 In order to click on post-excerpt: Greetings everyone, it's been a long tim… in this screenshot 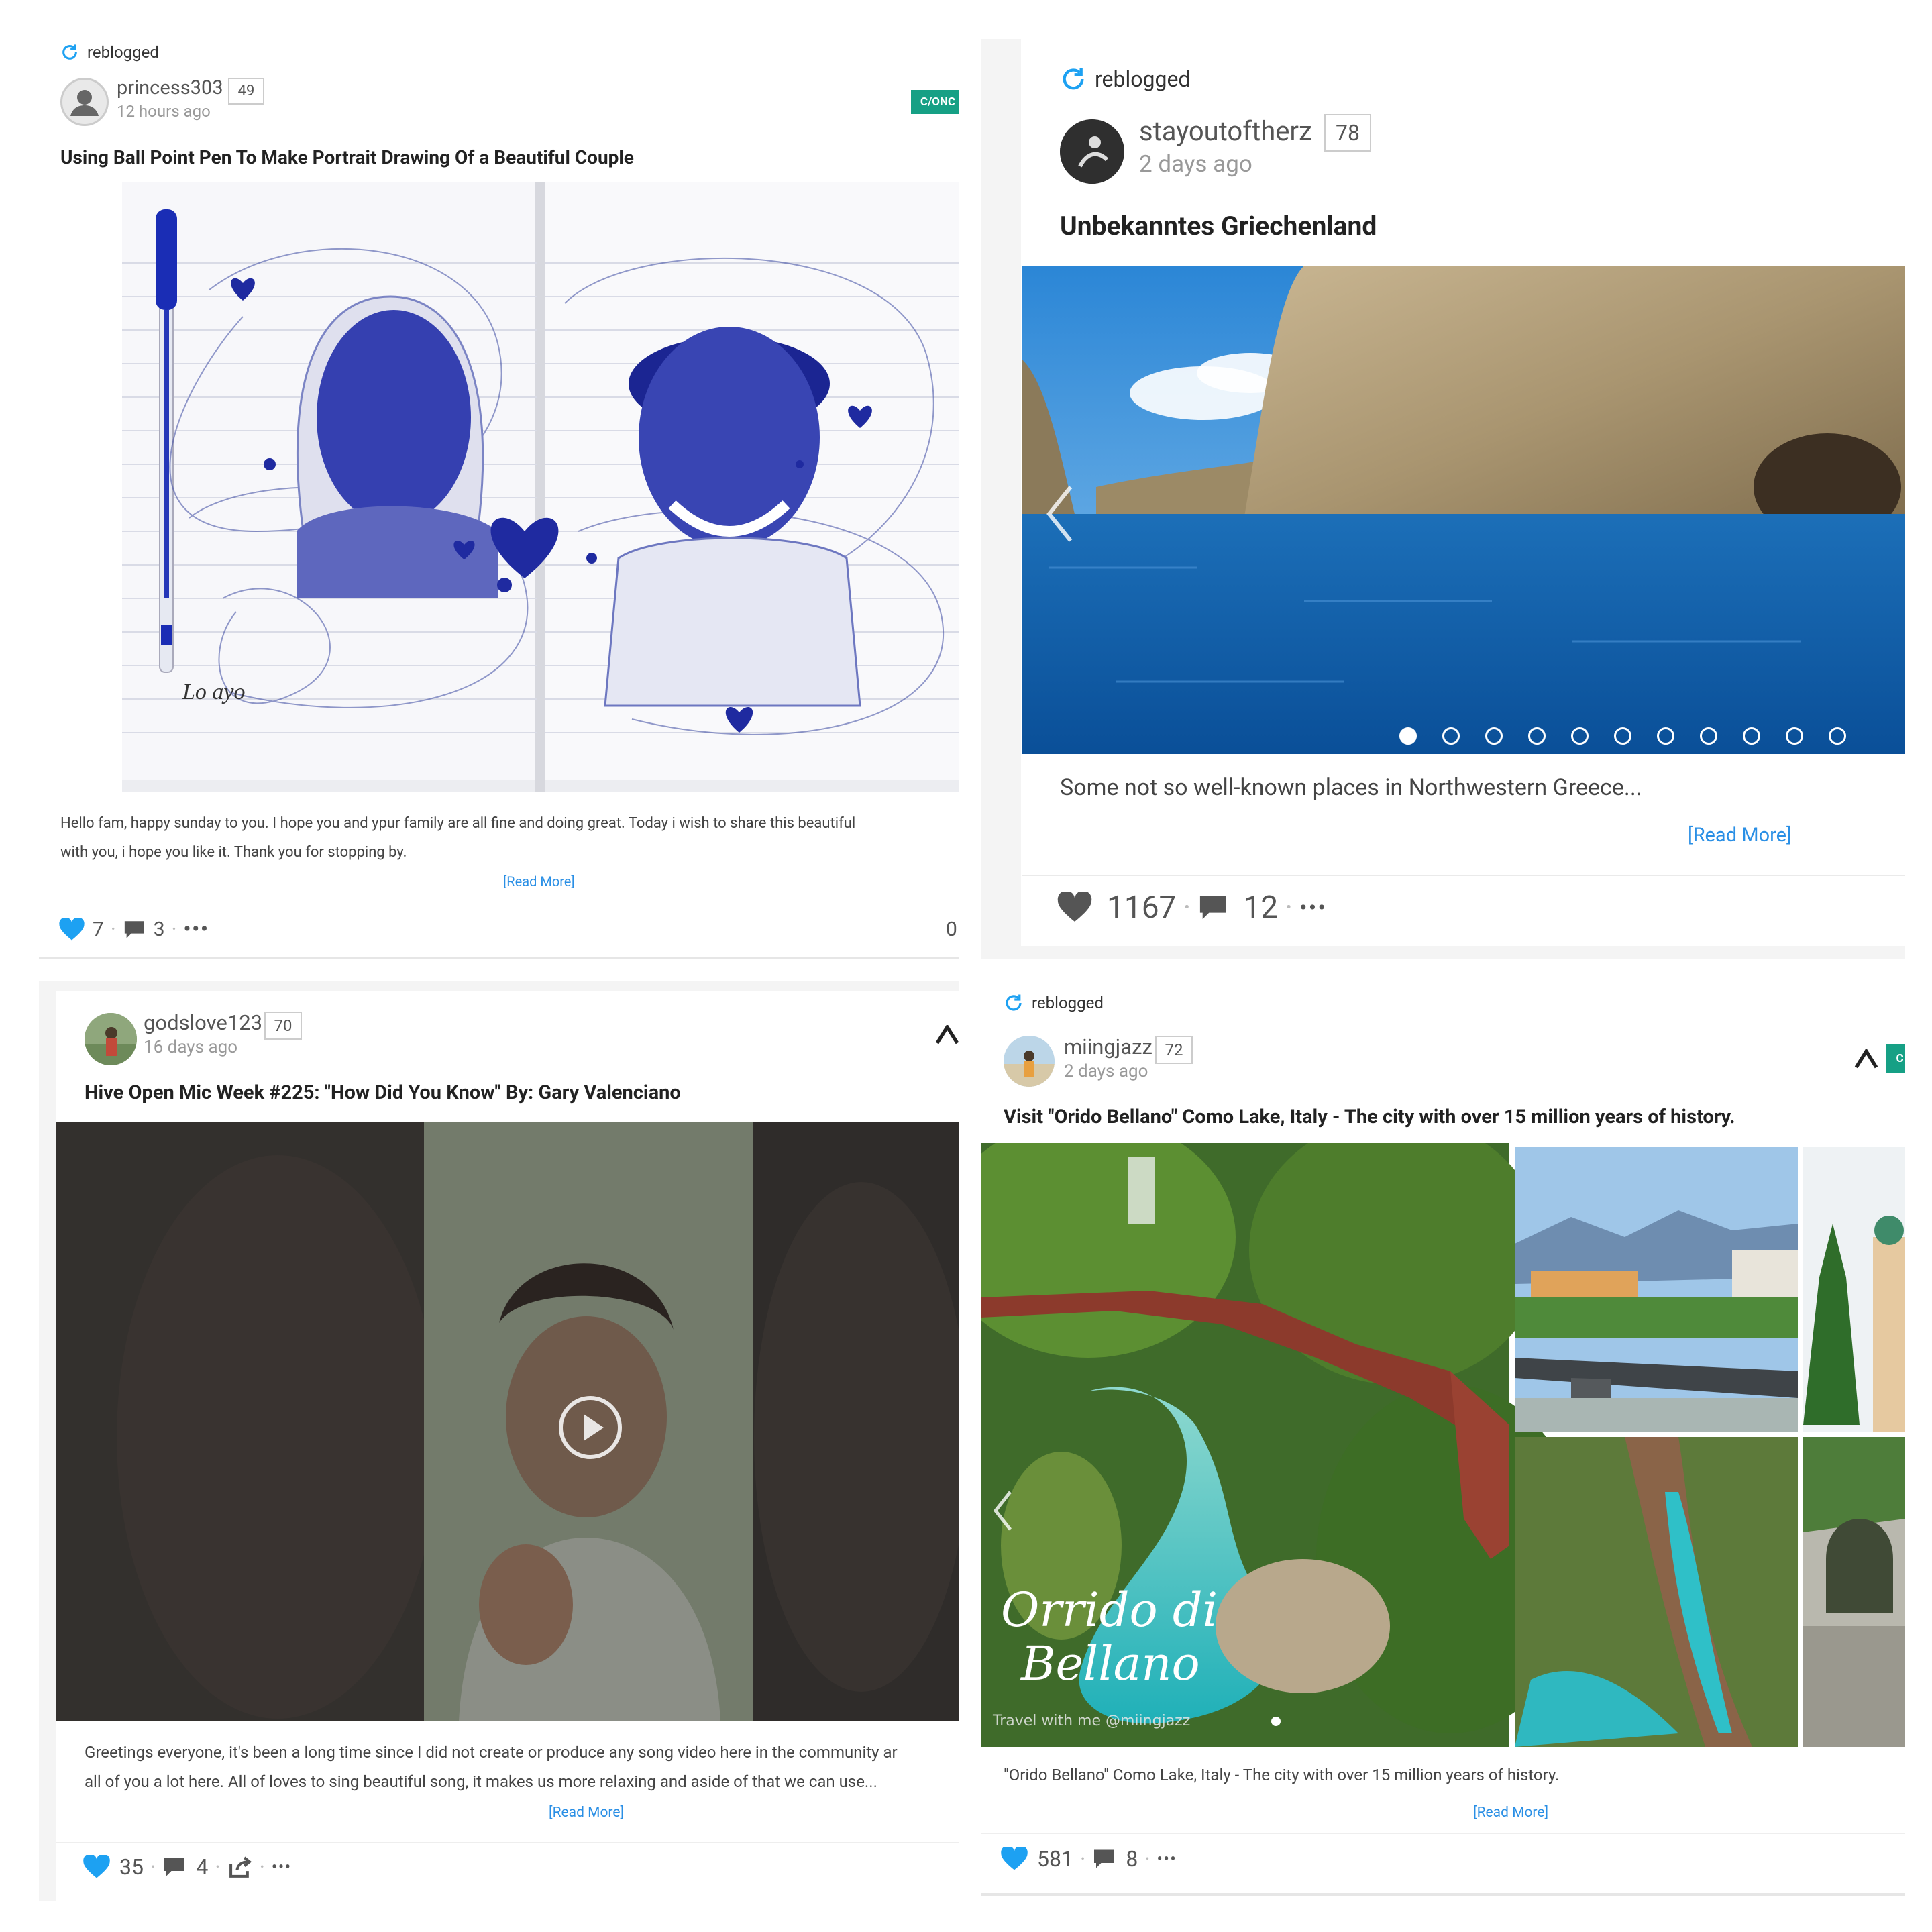, I will do `click(522, 1766)`.